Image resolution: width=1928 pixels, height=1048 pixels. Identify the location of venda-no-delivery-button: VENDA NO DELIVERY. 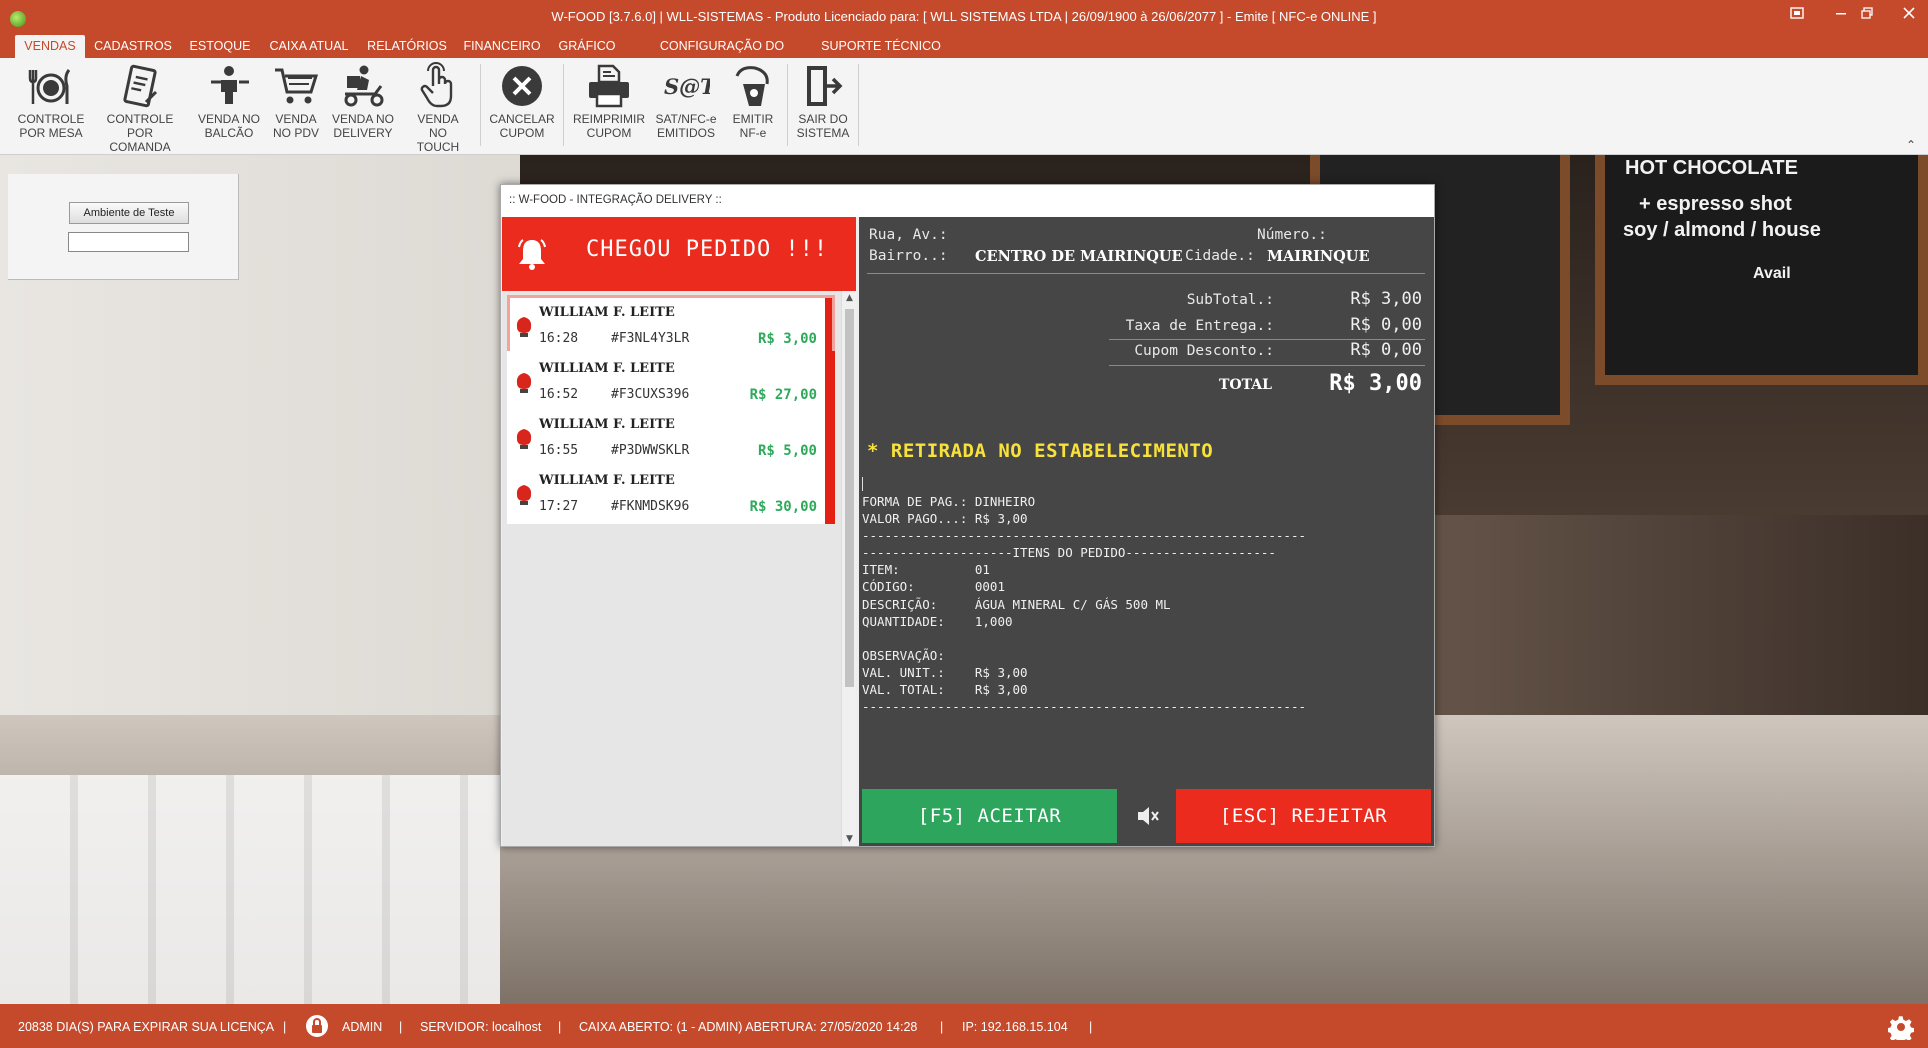
(363, 104).